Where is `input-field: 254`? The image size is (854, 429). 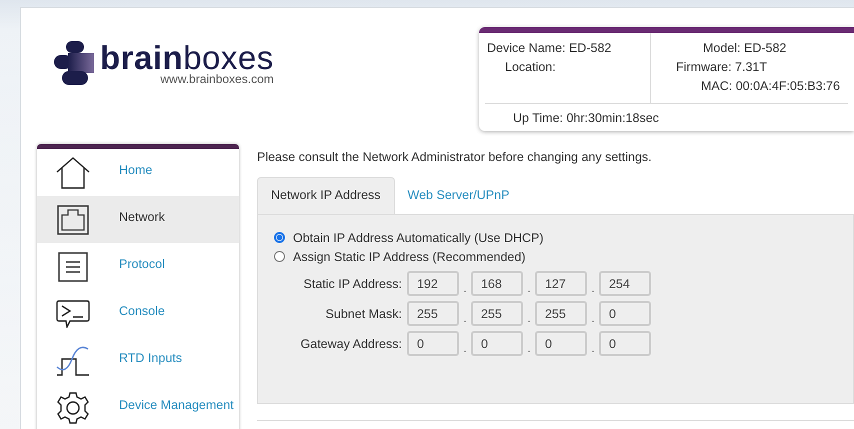
input-field: 254 is located at coordinates (624, 283).